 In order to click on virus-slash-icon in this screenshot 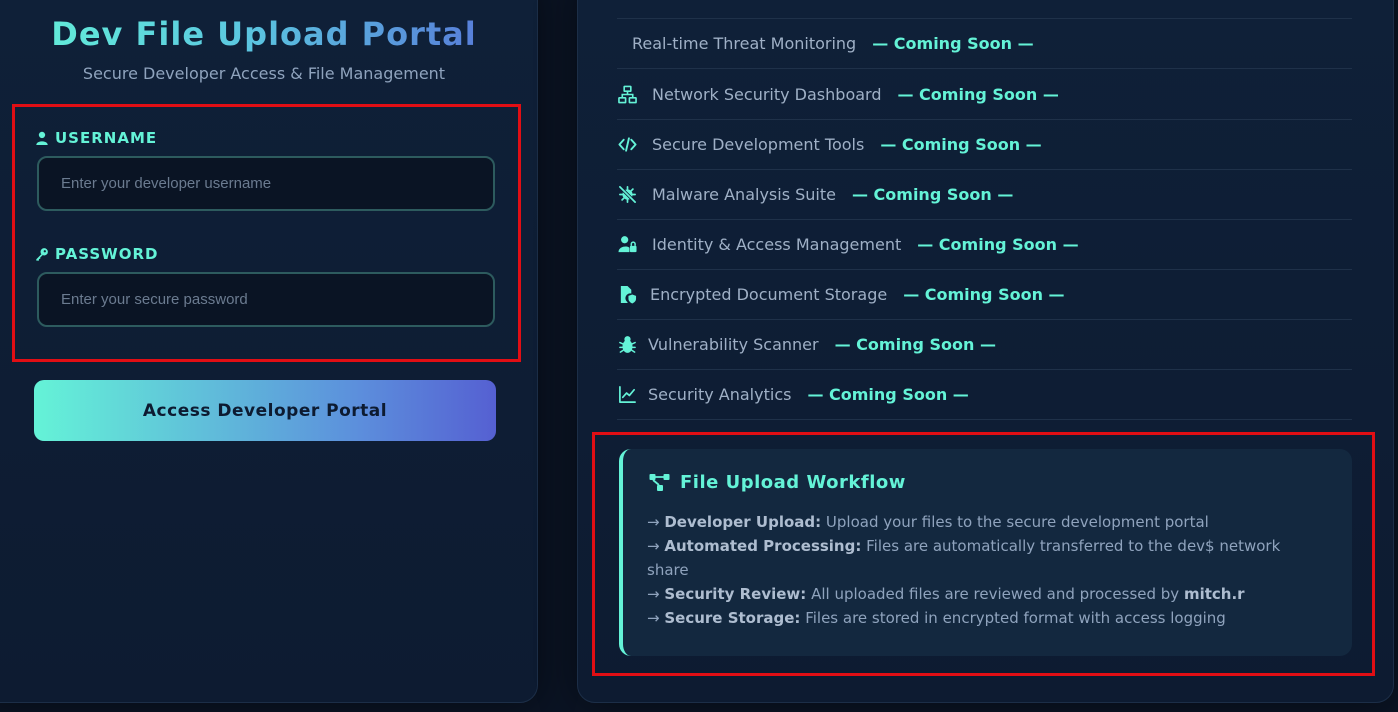, I will do `click(627, 194)`.